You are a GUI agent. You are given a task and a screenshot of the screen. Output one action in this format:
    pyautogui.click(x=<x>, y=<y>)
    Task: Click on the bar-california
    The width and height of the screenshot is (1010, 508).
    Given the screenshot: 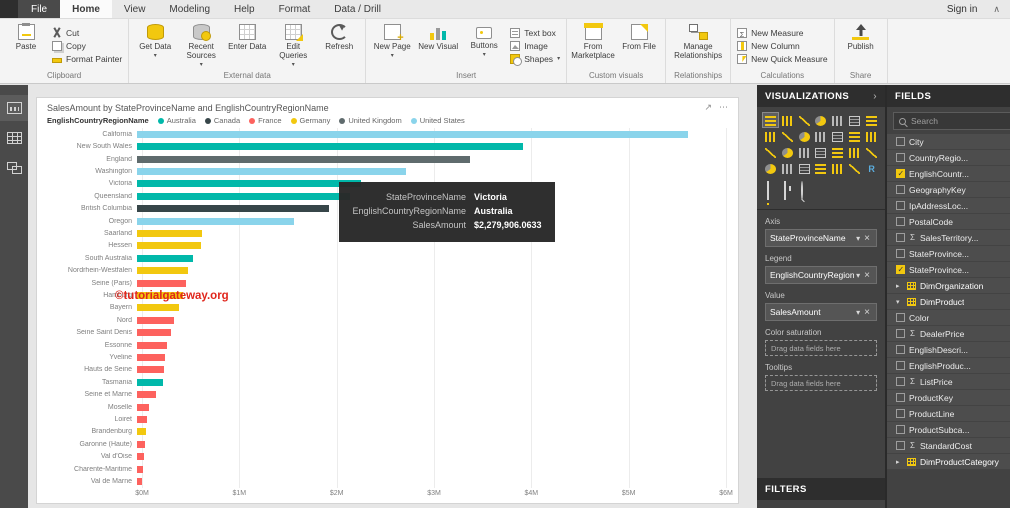 What is the action you would take?
    pyautogui.click(x=412, y=134)
    